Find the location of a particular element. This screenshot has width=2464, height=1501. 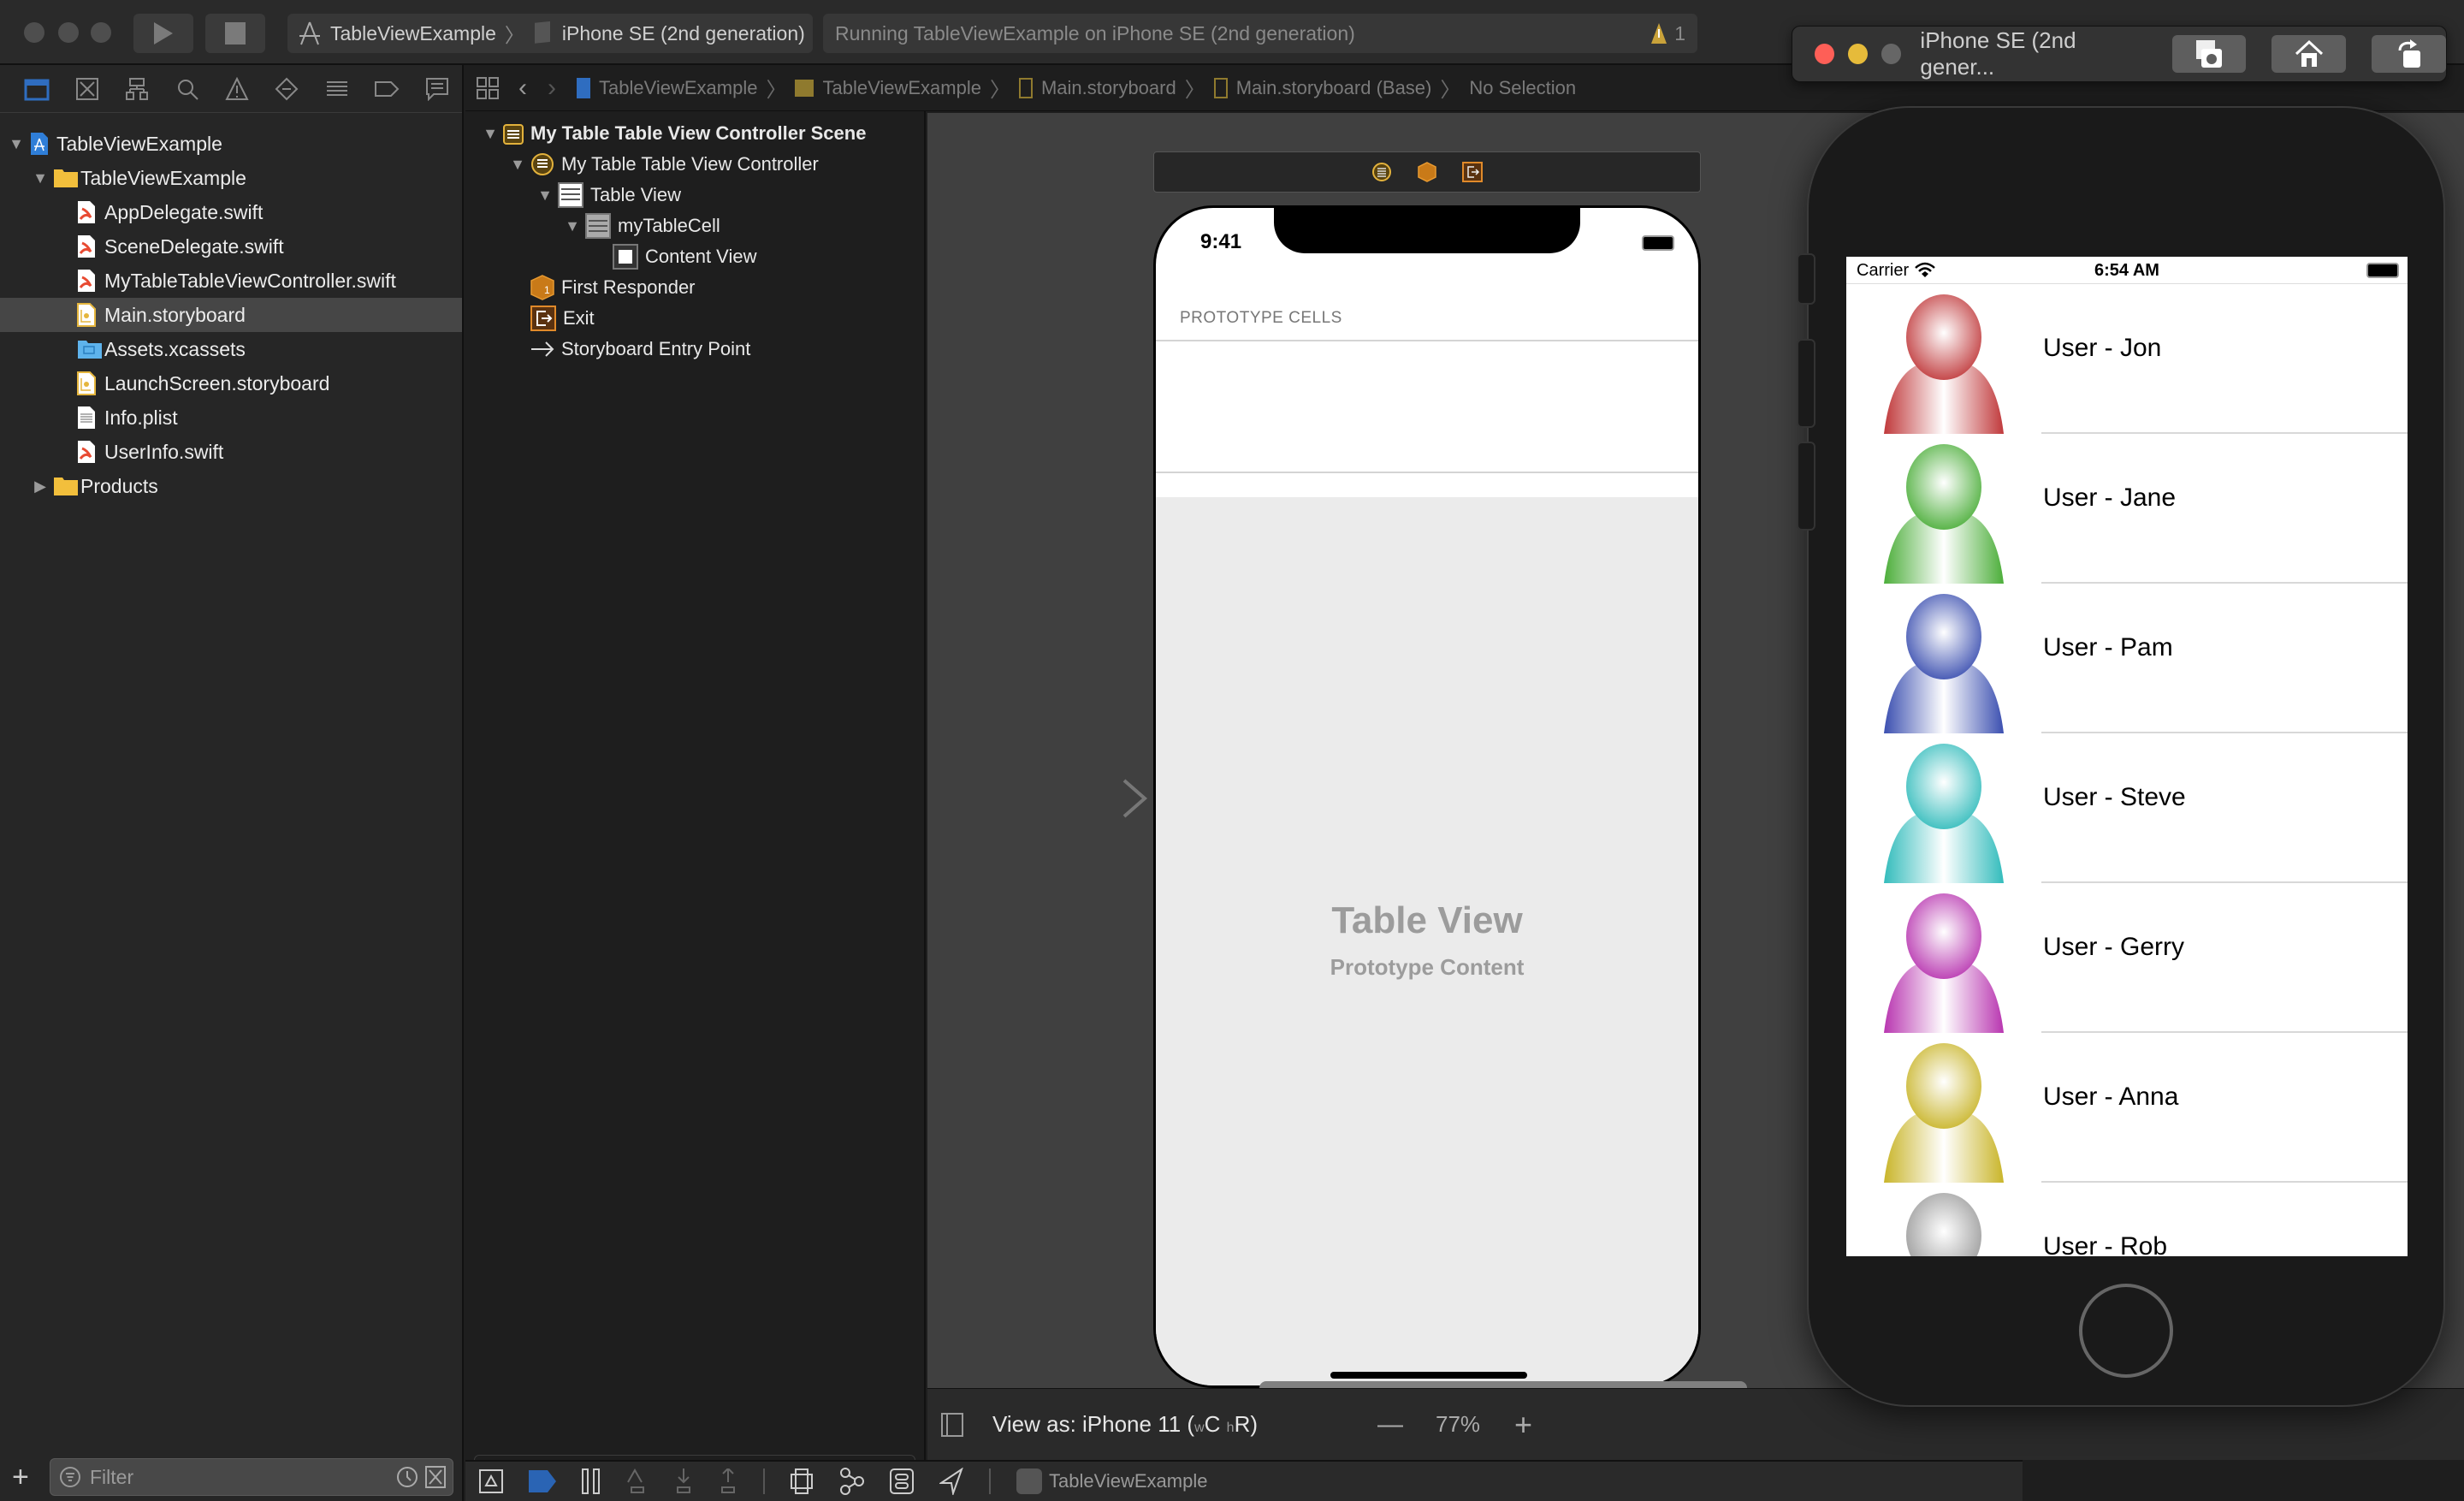

process-selector: TableViewExample is located at coordinates (1111, 1481).